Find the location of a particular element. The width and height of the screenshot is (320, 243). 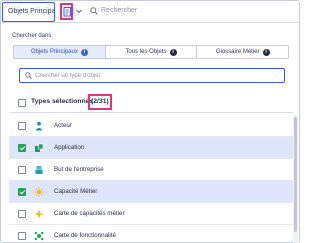

chevron-down-icon is located at coordinates (79, 11).